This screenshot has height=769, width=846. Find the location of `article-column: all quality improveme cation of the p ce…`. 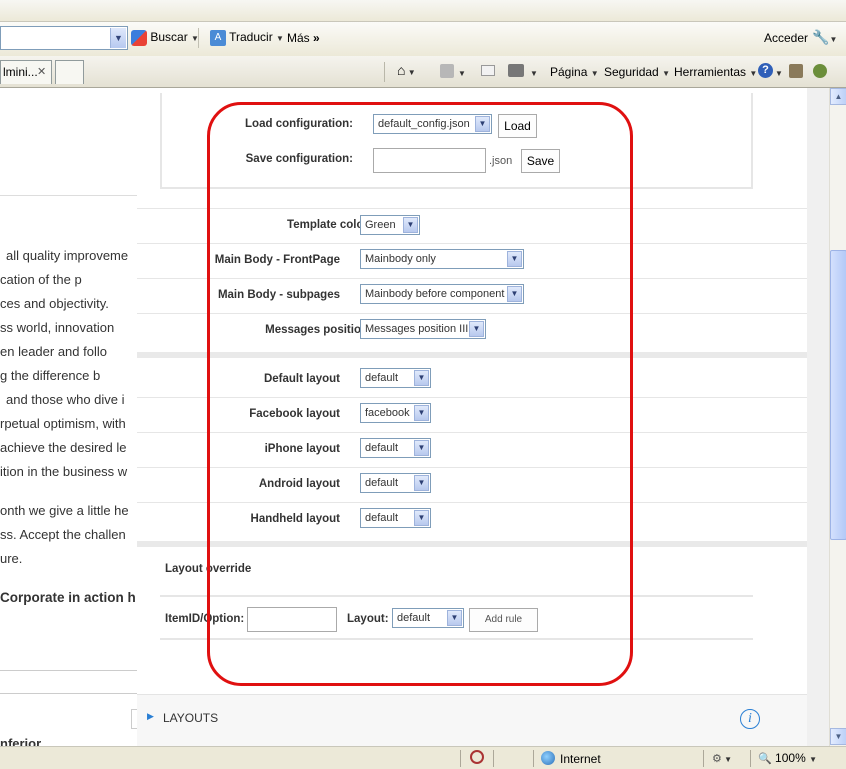

article-column: all quality improveme cation of the p ce… is located at coordinates (68, 417).